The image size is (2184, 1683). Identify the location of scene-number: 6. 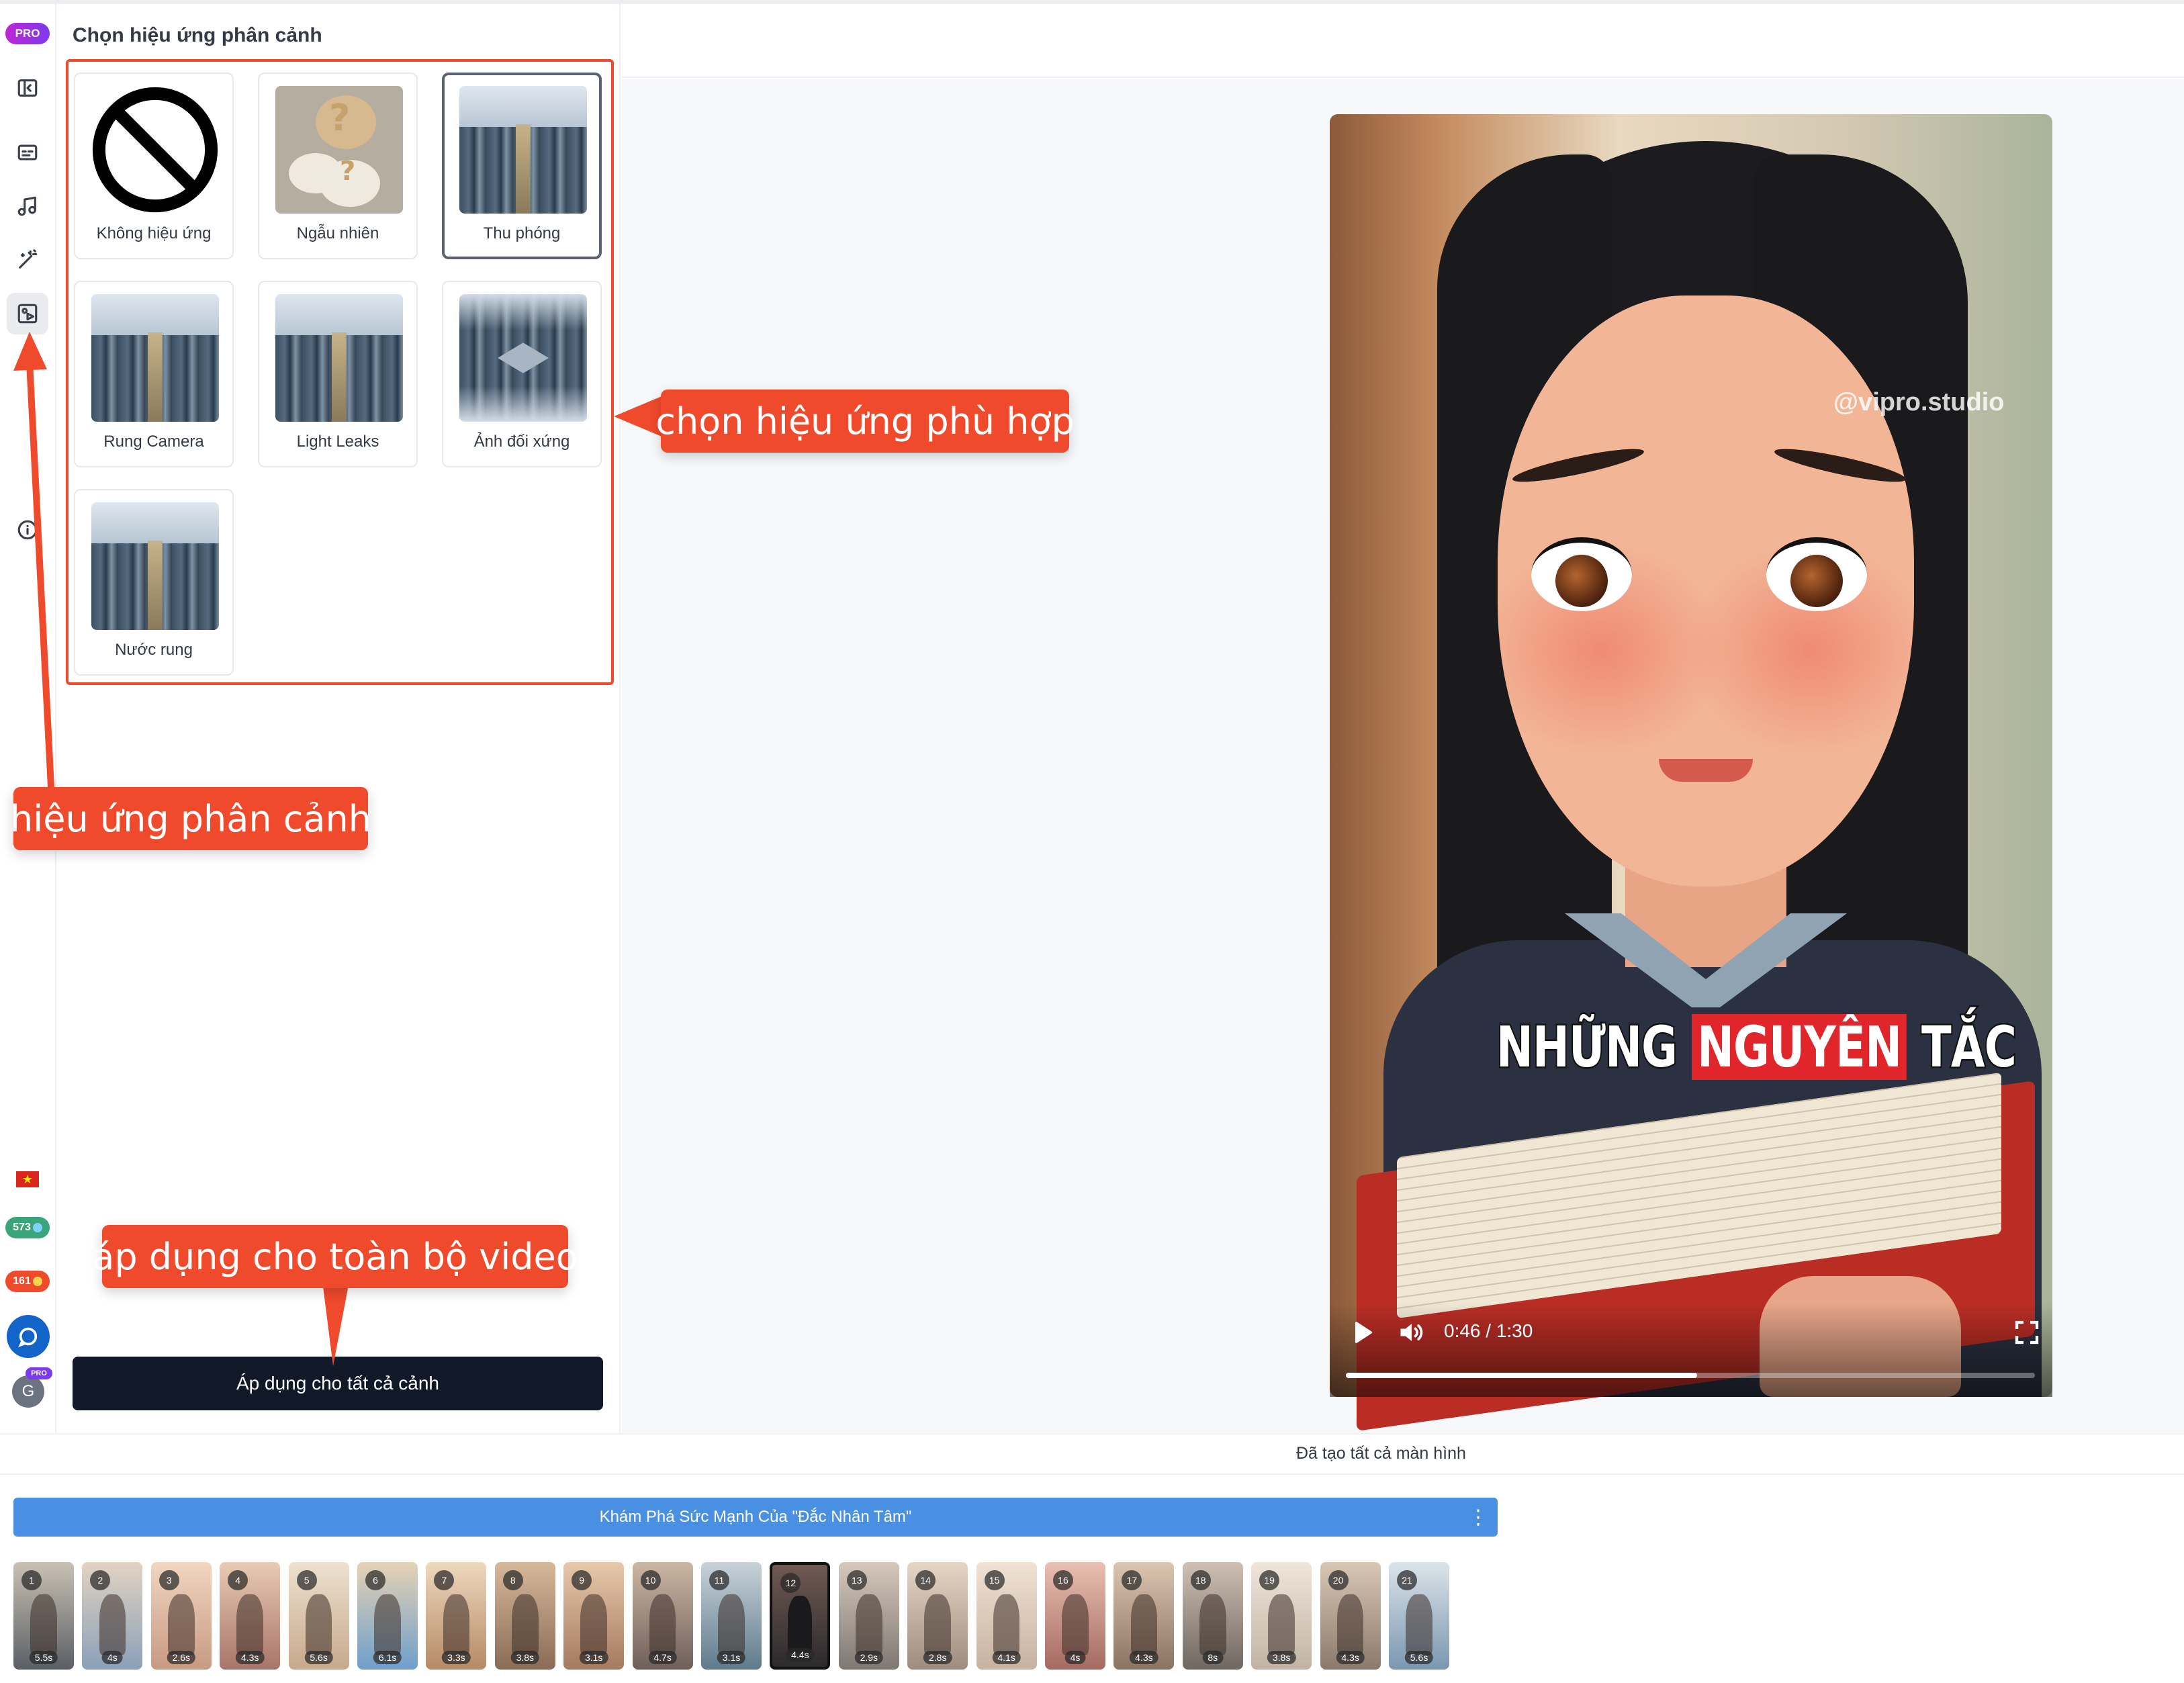
(375, 1580).